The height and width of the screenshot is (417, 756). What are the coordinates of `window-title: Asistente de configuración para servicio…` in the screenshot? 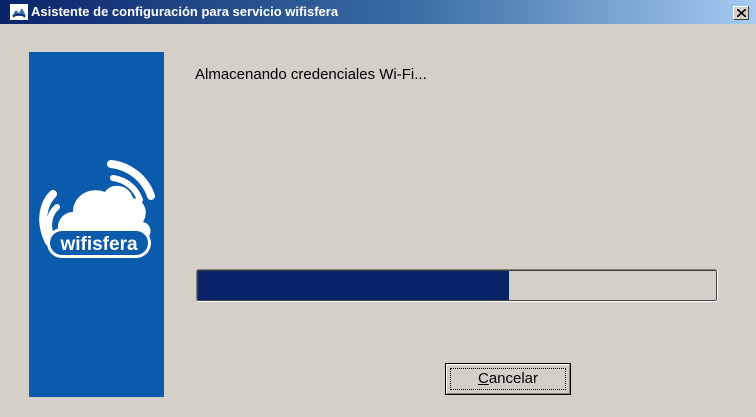 It's located at (185, 11).